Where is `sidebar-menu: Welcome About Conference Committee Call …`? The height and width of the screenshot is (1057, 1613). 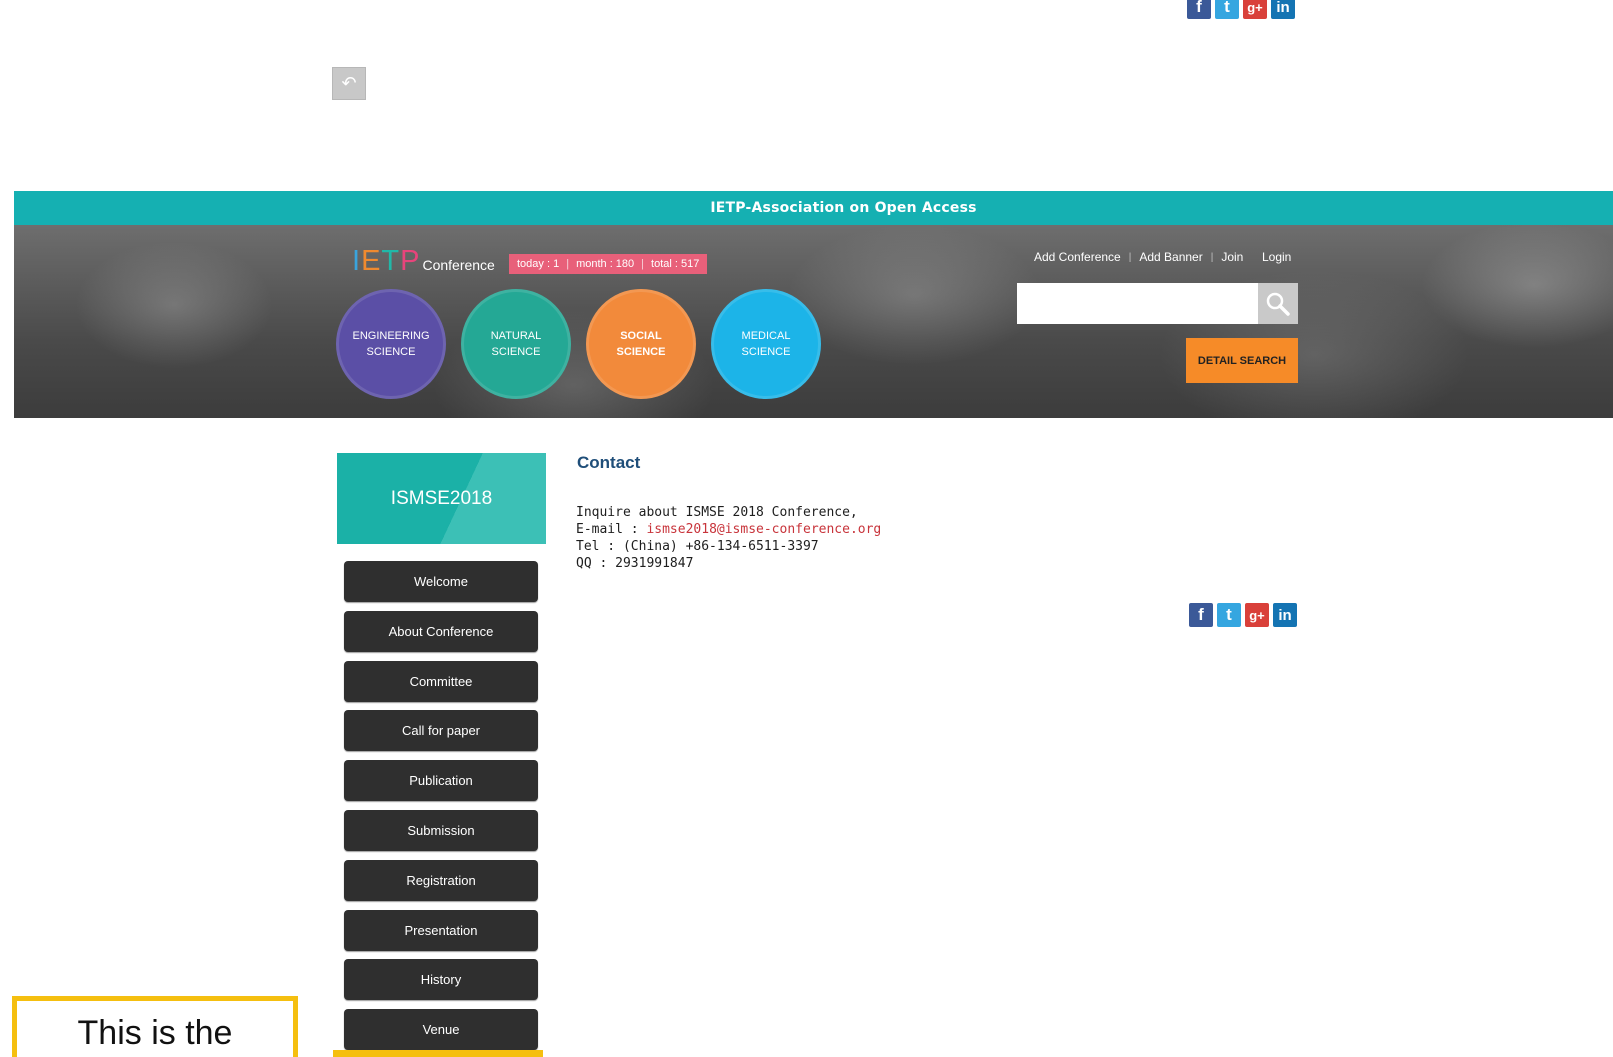 sidebar-menu: Welcome About Conference Committee Call … is located at coordinates (441, 809).